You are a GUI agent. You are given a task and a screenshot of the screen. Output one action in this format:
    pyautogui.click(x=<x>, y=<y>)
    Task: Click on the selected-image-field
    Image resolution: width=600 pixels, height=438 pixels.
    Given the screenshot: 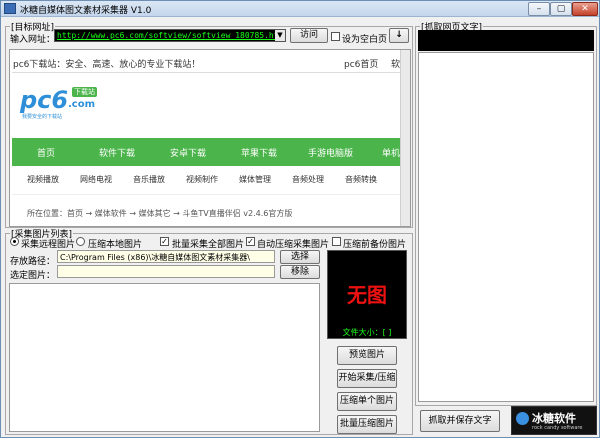 What is the action you would take?
    pyautogui.click(x=166, y=271)
    